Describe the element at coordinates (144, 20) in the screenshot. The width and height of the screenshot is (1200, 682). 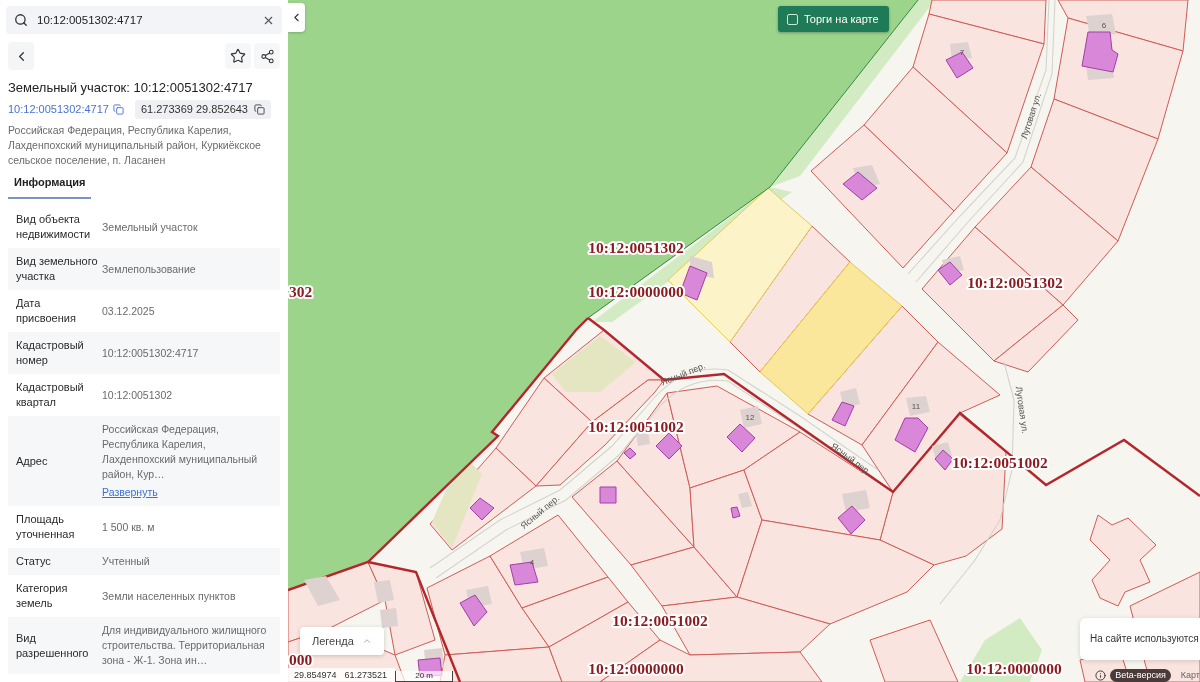
I see `search-field: 10:12:0051302:4717` at that location.